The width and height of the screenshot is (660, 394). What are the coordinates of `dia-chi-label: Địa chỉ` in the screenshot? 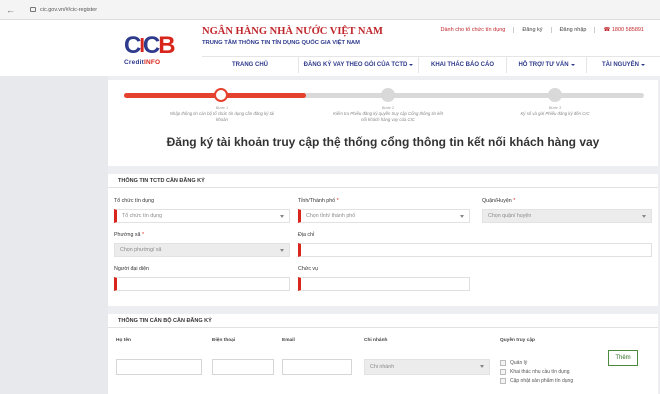 It's located at (306, 235).